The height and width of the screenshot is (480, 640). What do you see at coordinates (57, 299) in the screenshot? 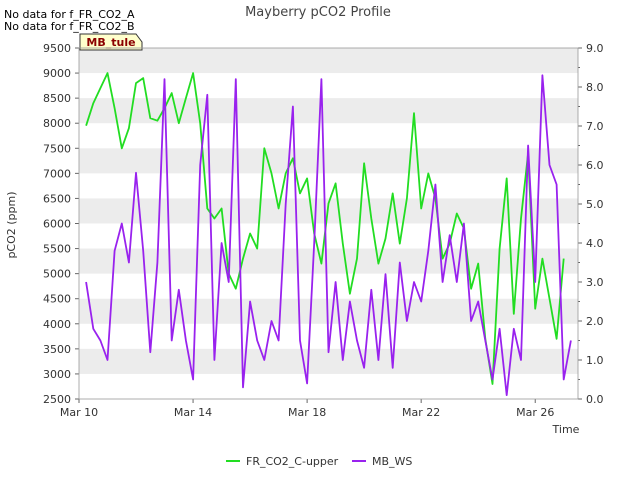
I see `y-tick-label: 4500` at bounding box center [57, 299].